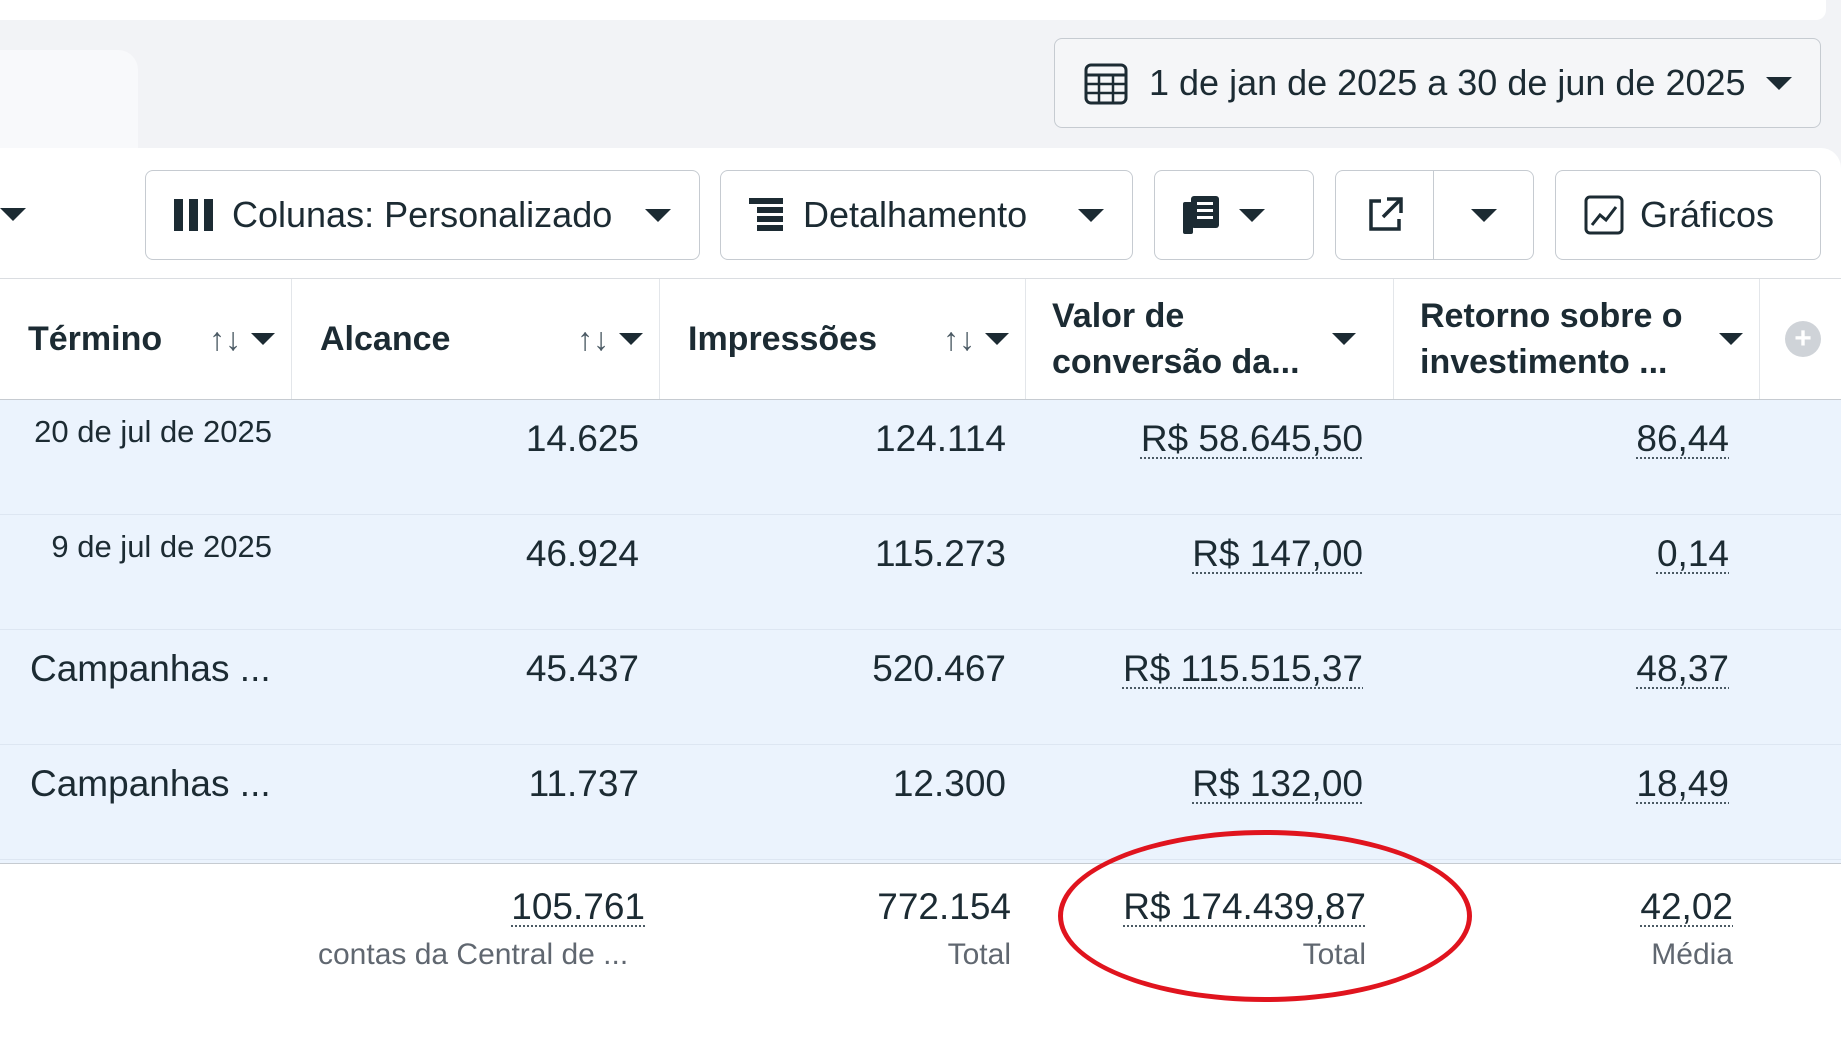  I want to click on calendar-icon, so click(1106, 84).